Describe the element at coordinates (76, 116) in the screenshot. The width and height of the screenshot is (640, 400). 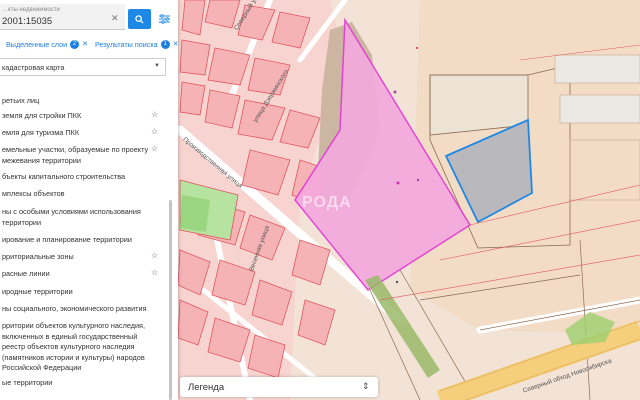
I see `layer-item: земля для стройки ПКК` at that location.